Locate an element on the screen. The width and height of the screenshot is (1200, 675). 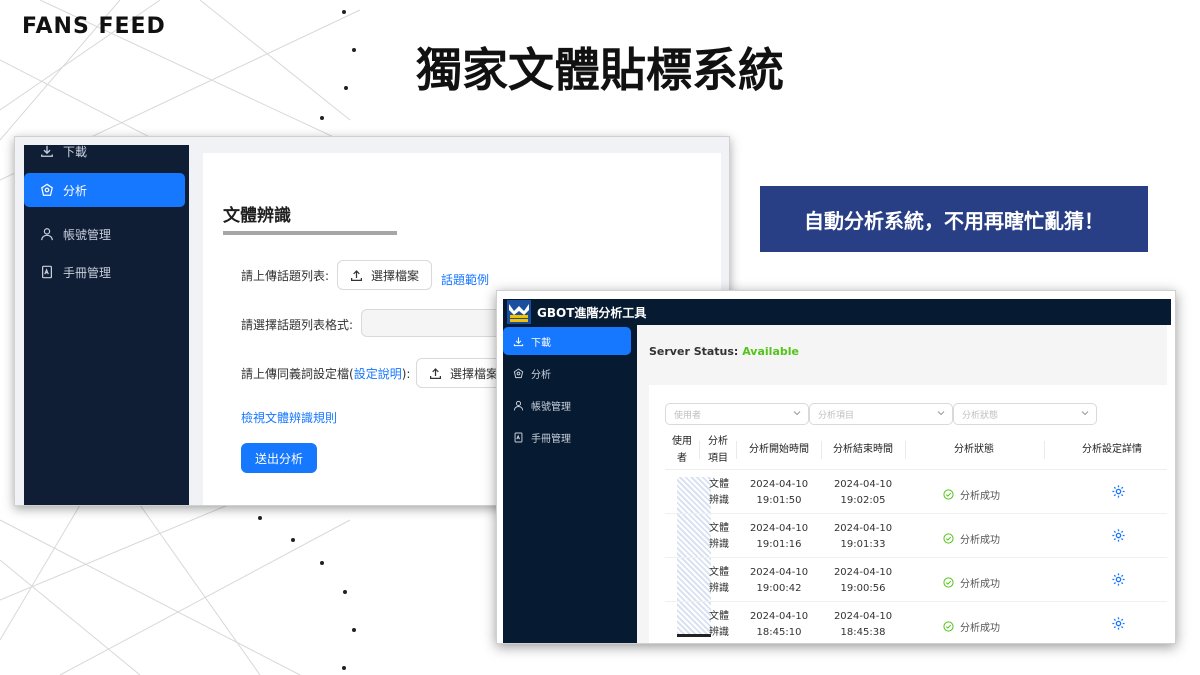
end-time: 18:45:38 is located at coordinates (863, 632).